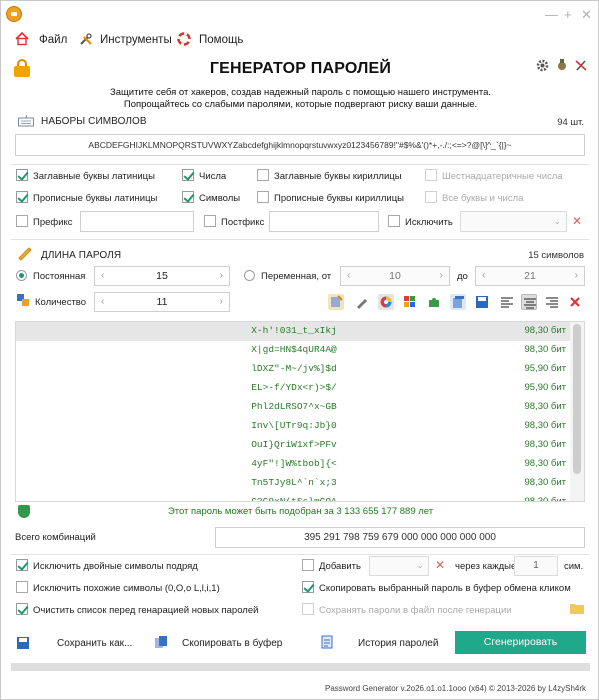 The height and width of the screenshot is (700, 599). Describe the element at coordinates (81, 255) in the screenshot. I see `length-label: ДЛИНА ПАРОЛЯ` at that location.